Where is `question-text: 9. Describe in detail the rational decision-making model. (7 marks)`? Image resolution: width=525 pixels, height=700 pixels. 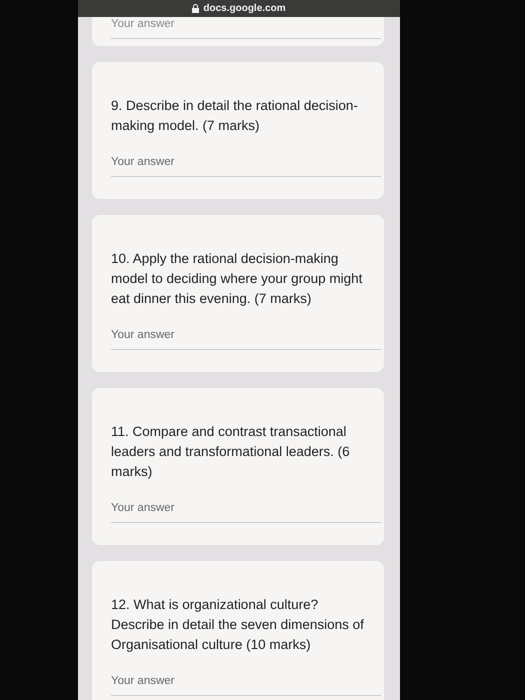 question-text: 9. Describe in detail the rational decision-making model. (7 marks) is located at coordinates (235, 116).